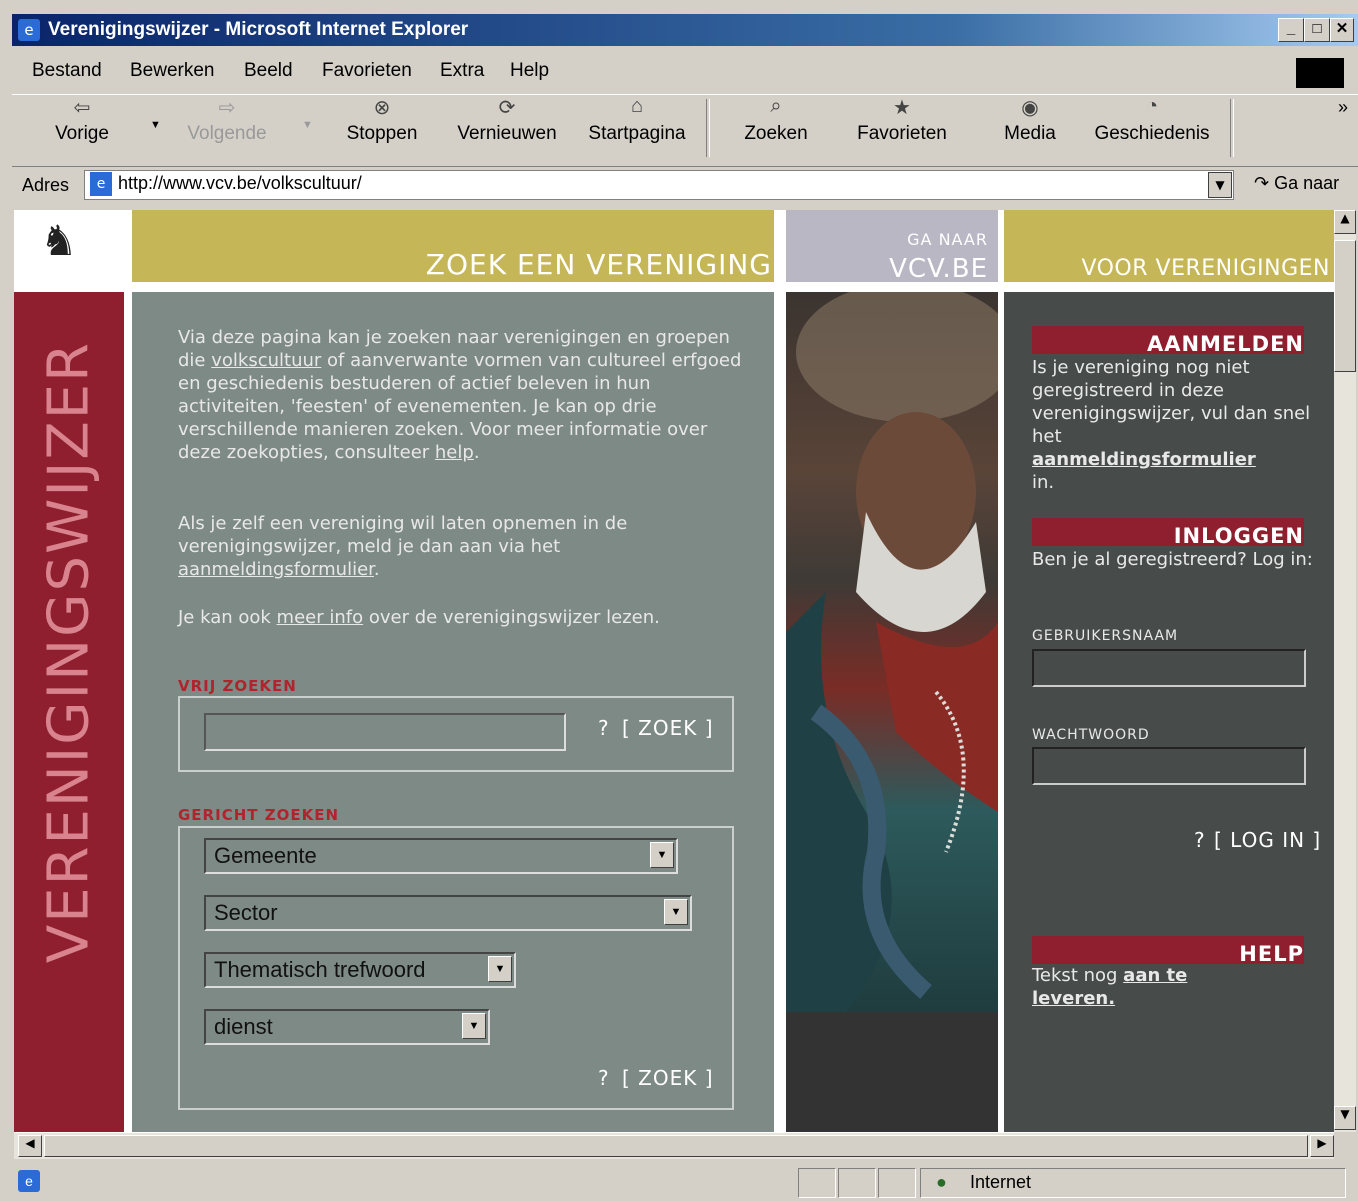  I want to click on header-zoek-title: ZOEK EEN VERENIGING, so click(598, 264).